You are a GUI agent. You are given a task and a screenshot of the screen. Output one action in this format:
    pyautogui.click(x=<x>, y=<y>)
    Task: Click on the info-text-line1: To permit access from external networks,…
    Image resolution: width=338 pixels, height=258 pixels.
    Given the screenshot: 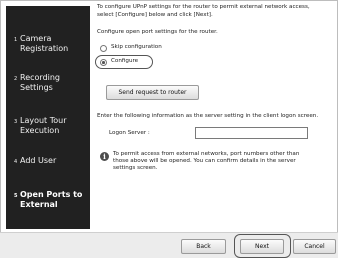 What is the action you would take?
    pyautogui.click(x=206, y=154)
    